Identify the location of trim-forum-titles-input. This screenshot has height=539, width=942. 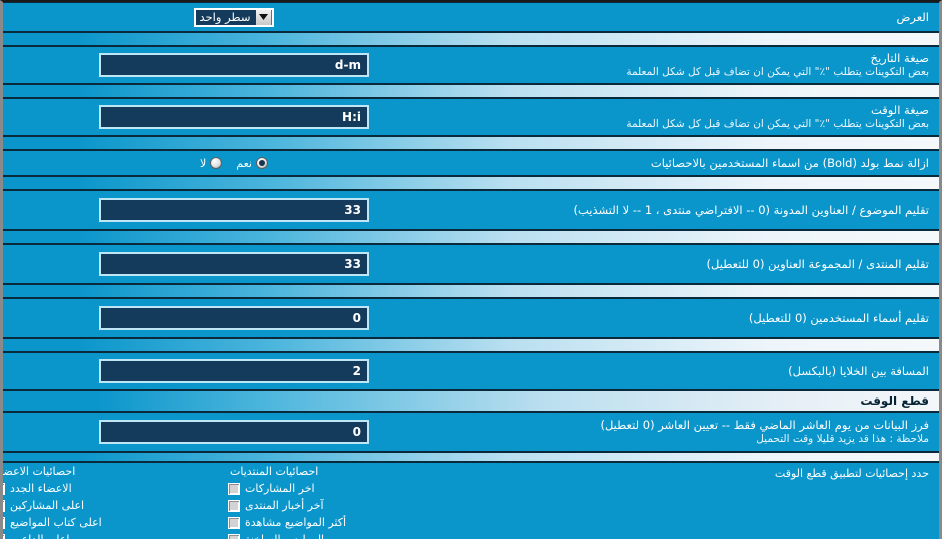
(234, 264).